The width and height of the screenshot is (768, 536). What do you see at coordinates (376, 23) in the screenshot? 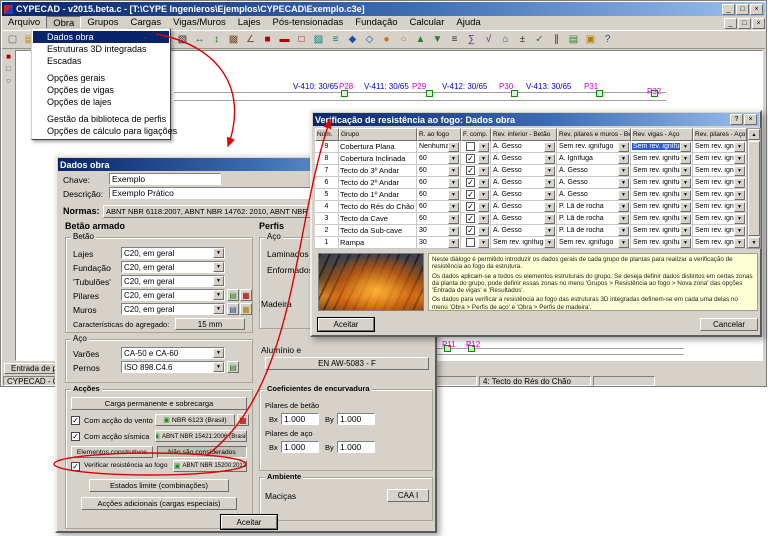
I see `menu-fundacao: Fundação` at bounding box center [376, 23].